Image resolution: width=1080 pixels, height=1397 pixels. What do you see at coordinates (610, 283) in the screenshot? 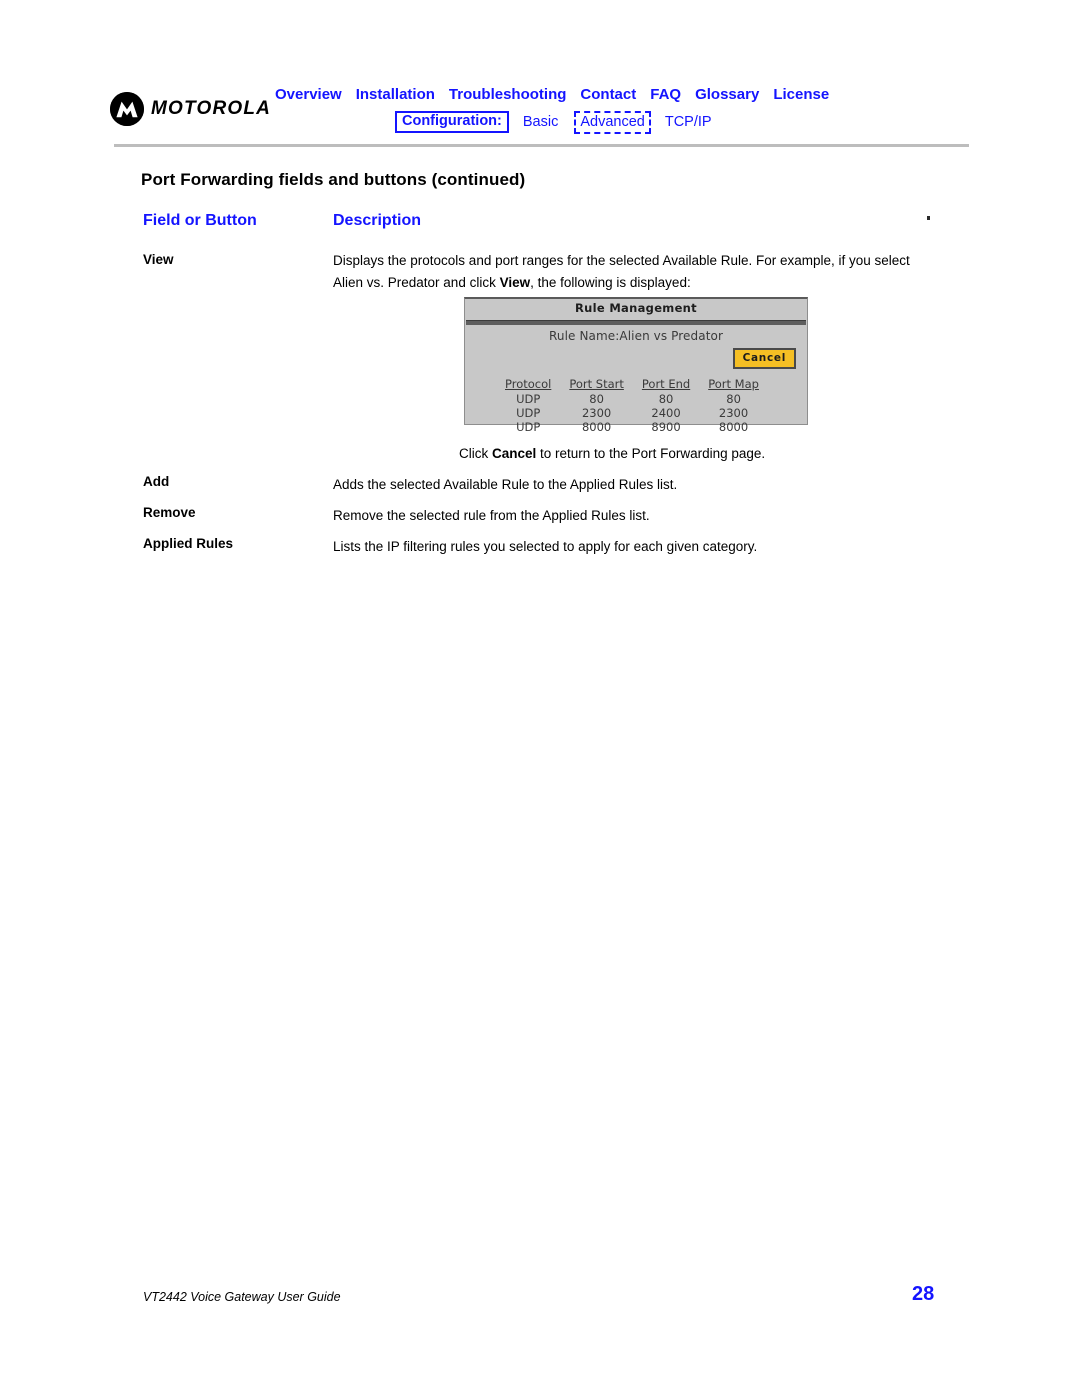
I see `row-description-view-part2: , the following is displayed:` at bounding box center [610, 283].